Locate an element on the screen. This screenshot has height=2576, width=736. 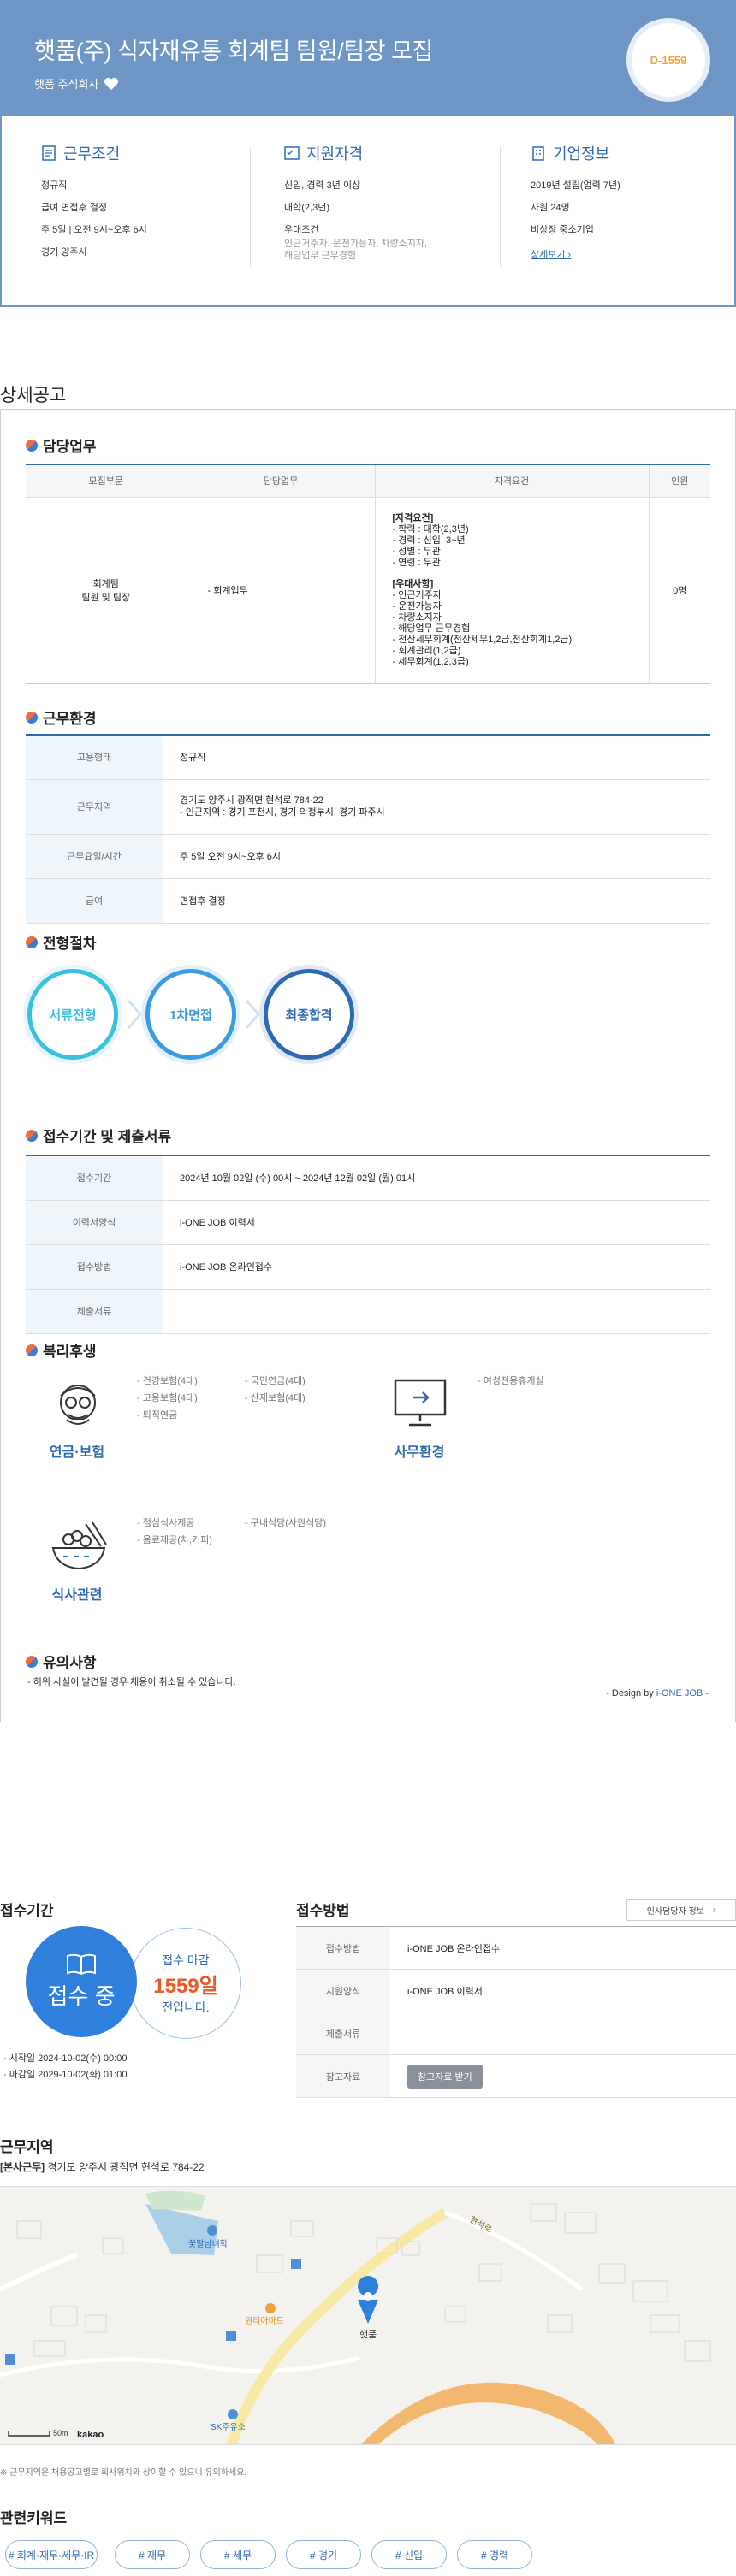
school-marker is located at coordinates (212, 2230).